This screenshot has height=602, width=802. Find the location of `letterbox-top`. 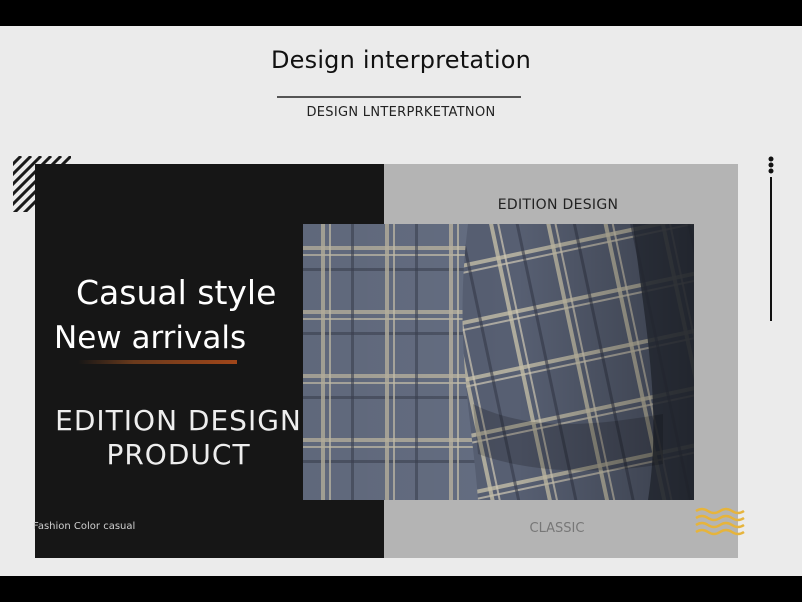

letterbox-top is located at coordinates (401, 13).